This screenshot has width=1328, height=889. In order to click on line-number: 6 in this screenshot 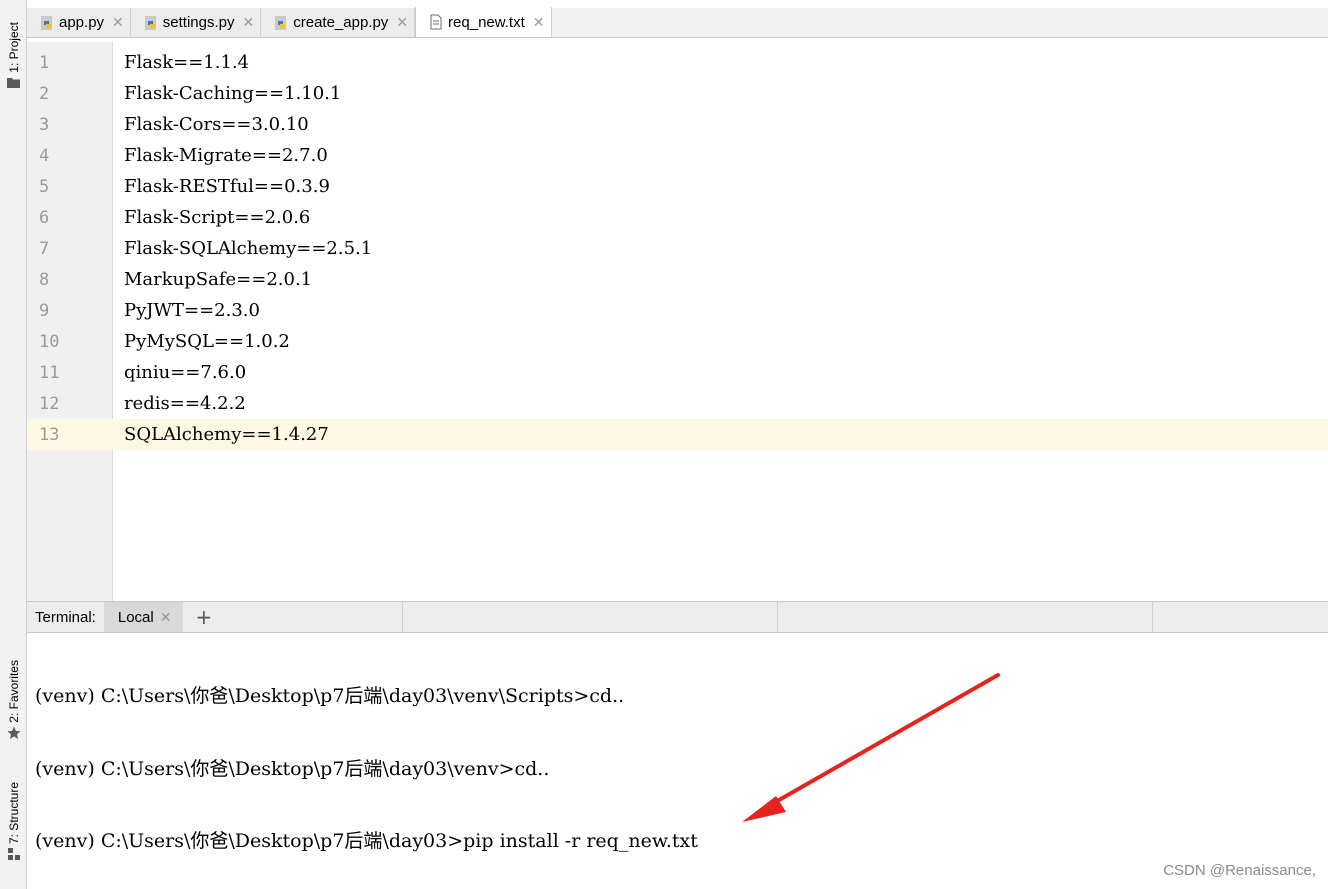, I will do `click(44, 217)`.